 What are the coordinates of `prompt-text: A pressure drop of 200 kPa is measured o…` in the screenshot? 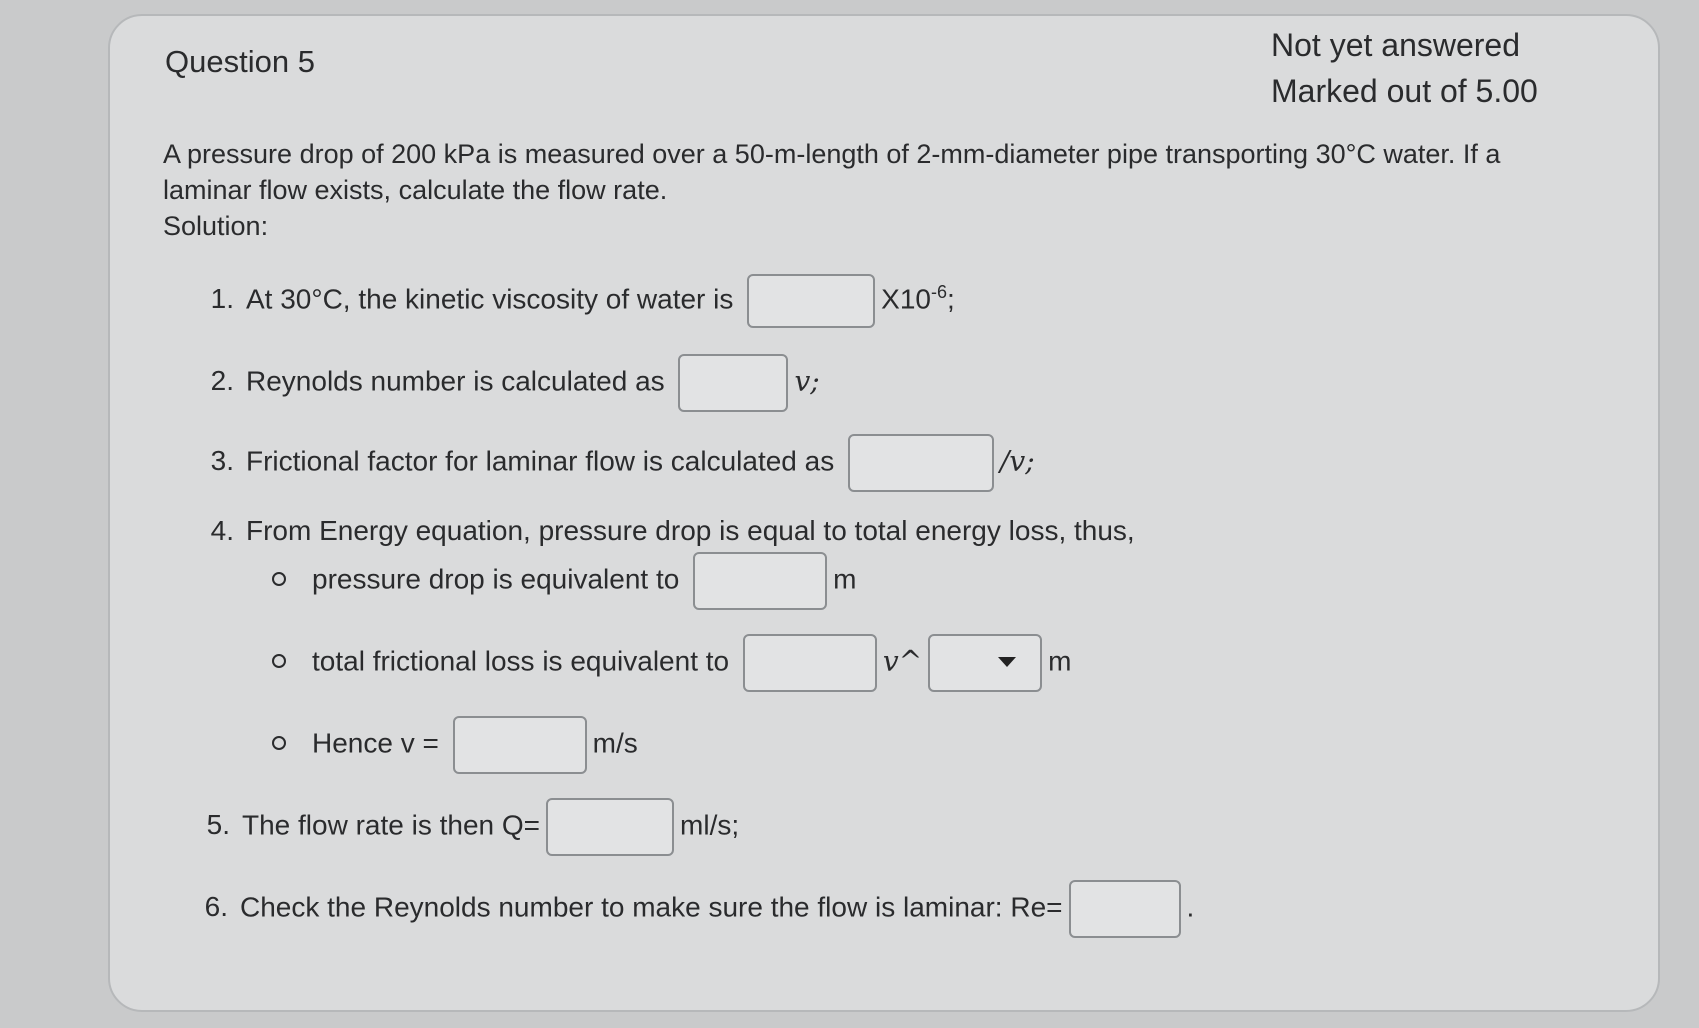 It's located at (832, 172).